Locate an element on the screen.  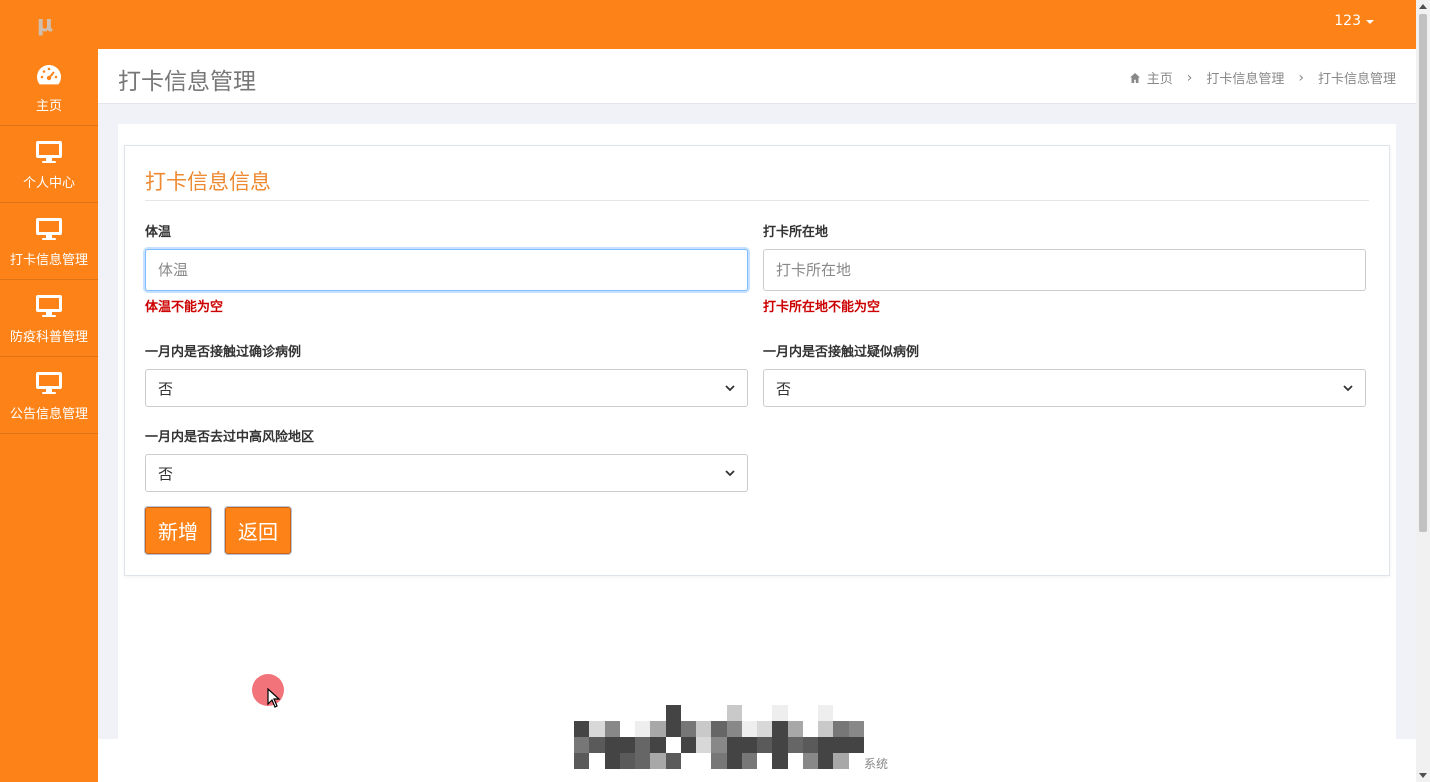
mouse-pointer-icon is located at coordinates (274, 698).